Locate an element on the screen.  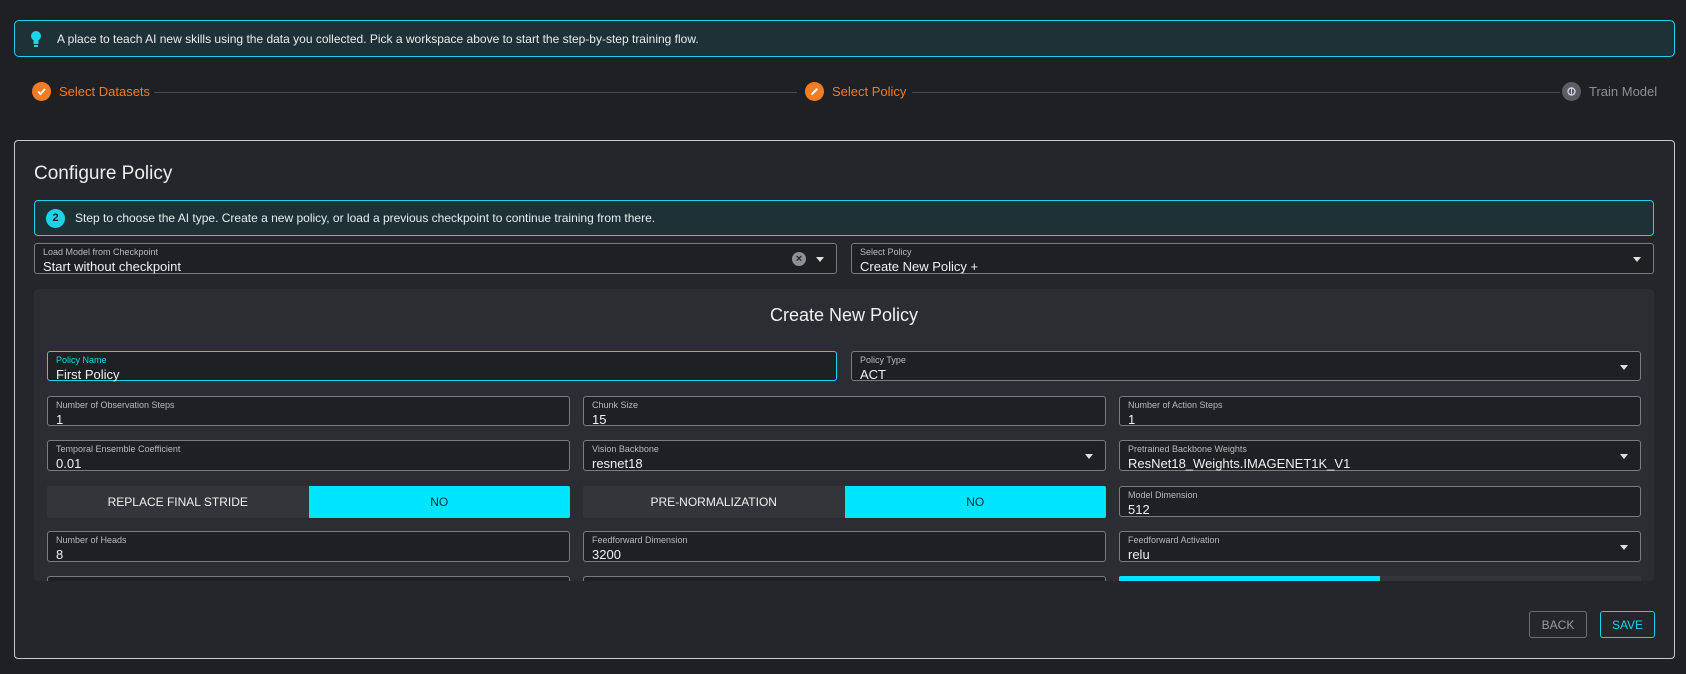
back-button: BACK is located at coordinates (1558, 624).